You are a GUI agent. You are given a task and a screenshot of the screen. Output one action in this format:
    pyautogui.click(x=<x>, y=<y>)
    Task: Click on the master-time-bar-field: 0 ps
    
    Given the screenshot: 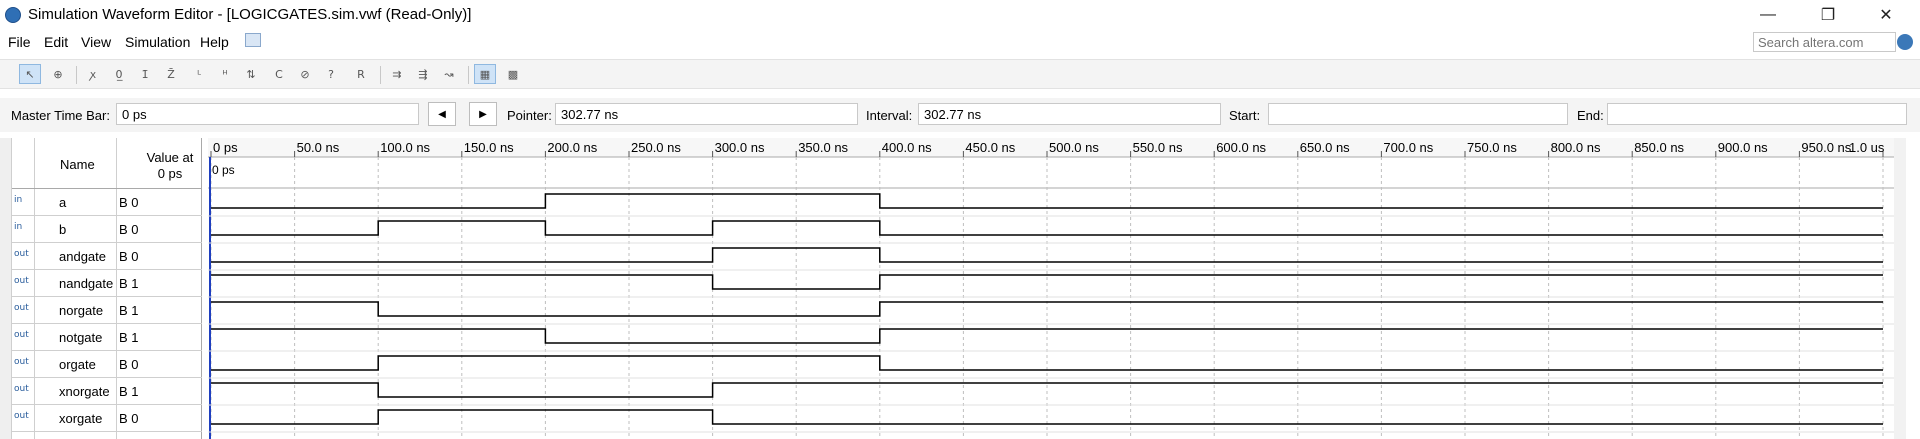 What is the action you would take?
    pyautogui.click(x=267, y=114)
    